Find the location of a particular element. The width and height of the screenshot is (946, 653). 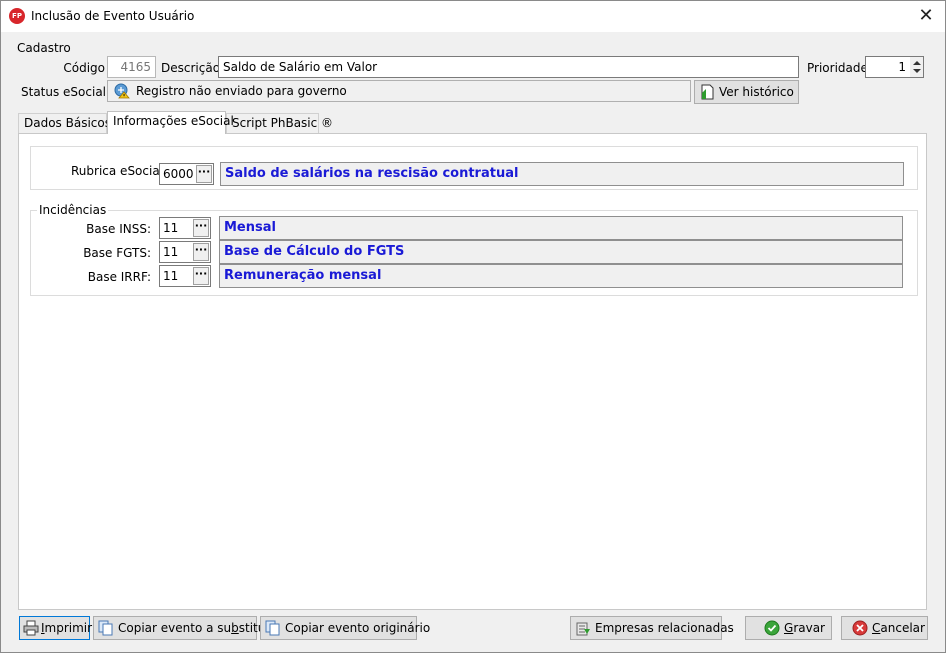

gravar-label: Gravar is located at coordinates (804, 628).